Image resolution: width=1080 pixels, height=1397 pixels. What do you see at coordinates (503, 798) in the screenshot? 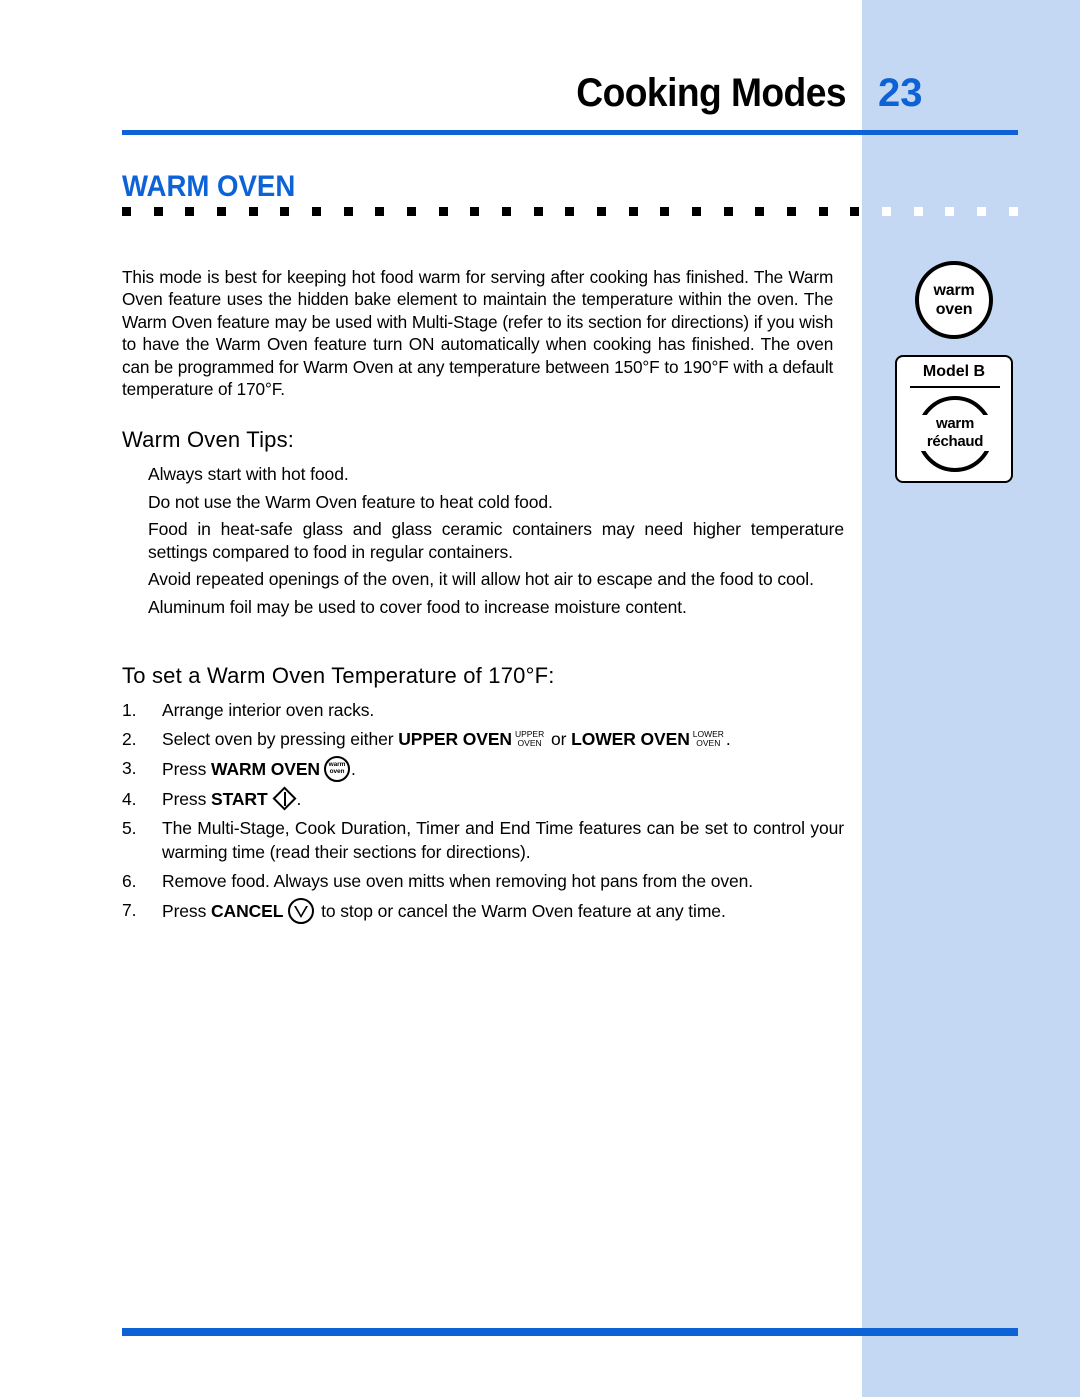
I see `step-text: Press START.` at bounding box center [503, 798].